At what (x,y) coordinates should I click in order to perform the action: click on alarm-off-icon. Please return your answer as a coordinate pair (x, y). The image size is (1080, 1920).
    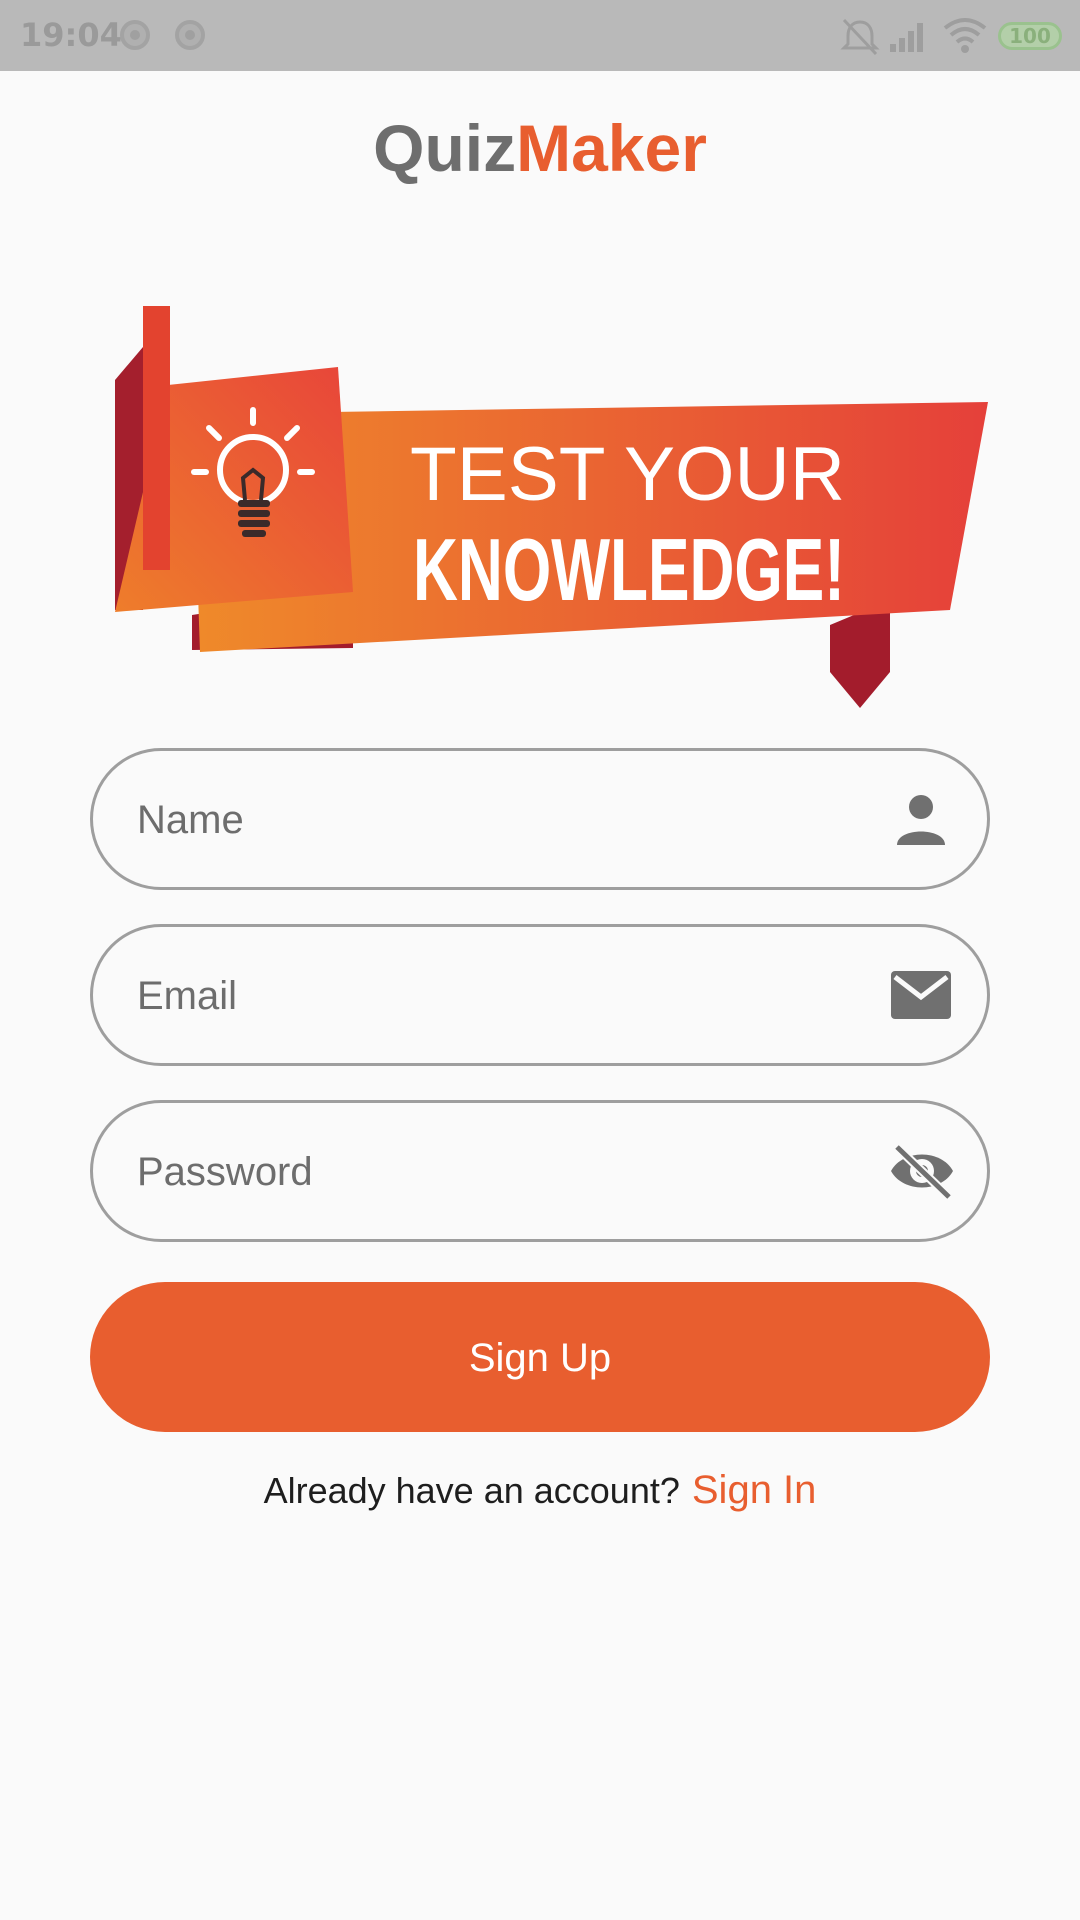
    Looking at the image, I should click on (860, 37).